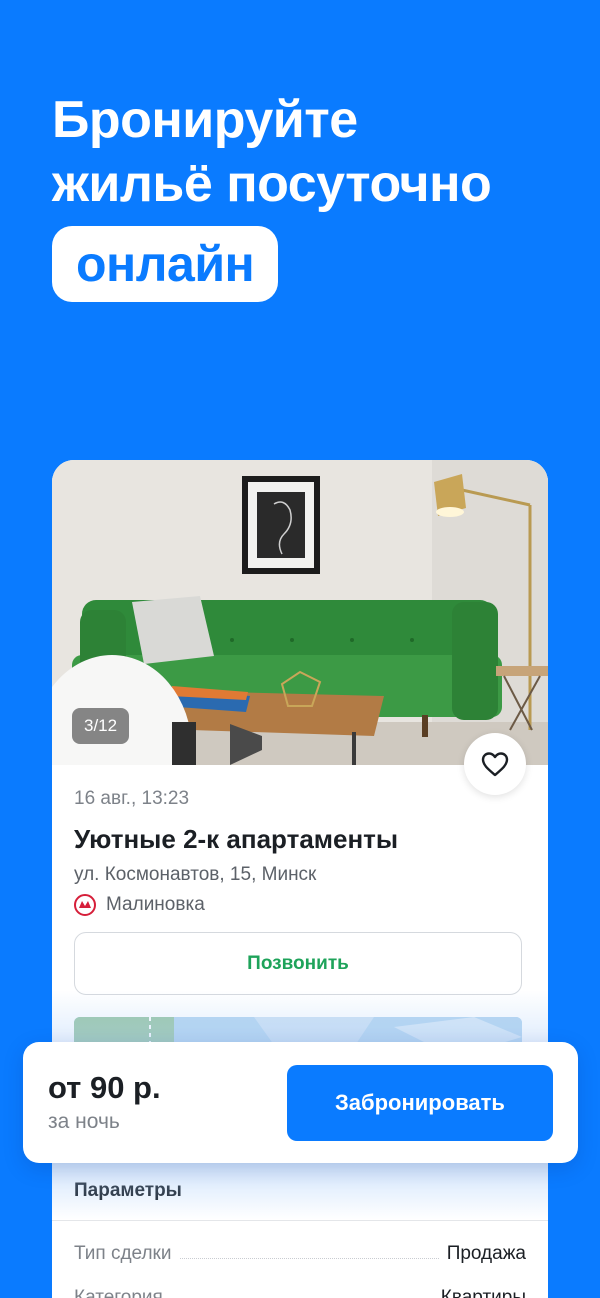 Image resolution: width=600 pixels, height=1298 pixels. Describe the element at coordinates (298, 963) in the screenshot. I see `call-button: Позвонить` at that location.